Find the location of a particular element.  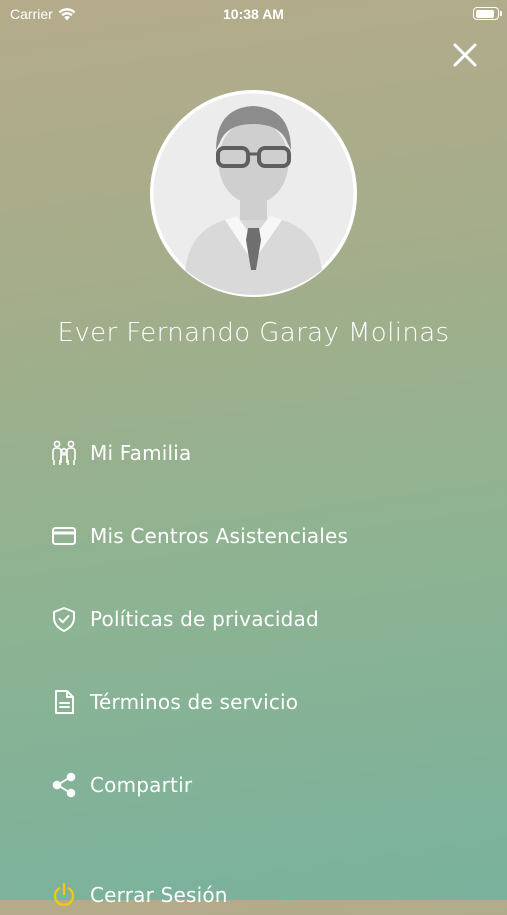

power-icon is located at coordinates (64, 895).